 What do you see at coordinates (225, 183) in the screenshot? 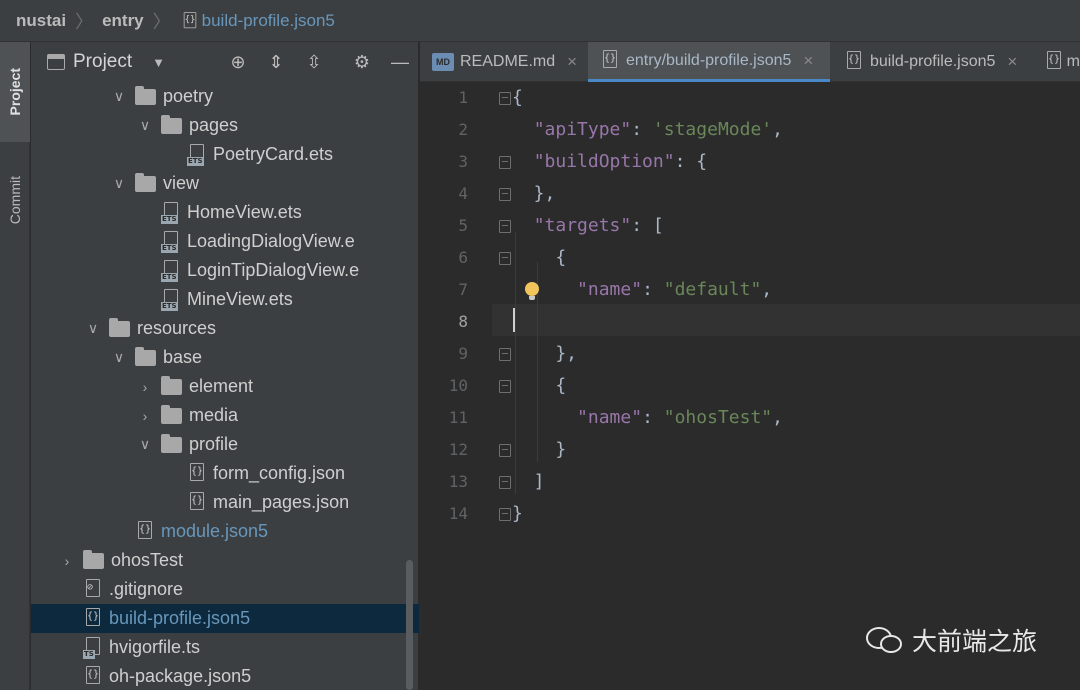
I see `tree-folder: ∨ view` at bounding box center [225, 183].